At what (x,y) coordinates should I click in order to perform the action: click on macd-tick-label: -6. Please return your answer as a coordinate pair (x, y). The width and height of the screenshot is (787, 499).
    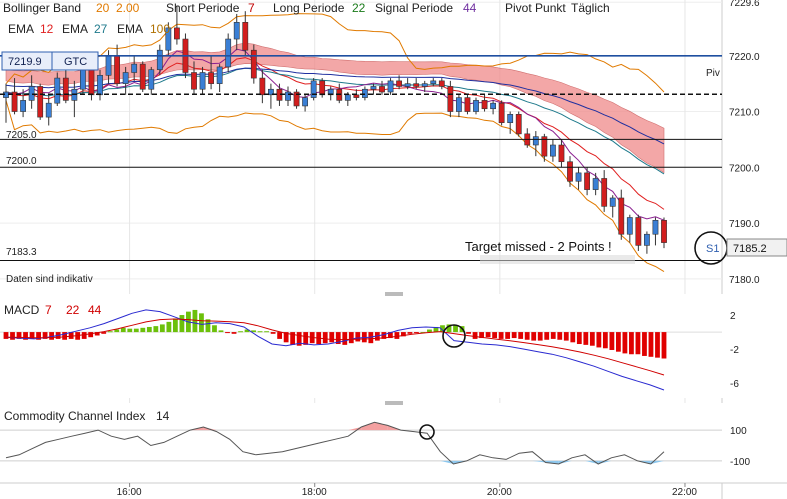
    Looking at the image, I should click on (734, 384).